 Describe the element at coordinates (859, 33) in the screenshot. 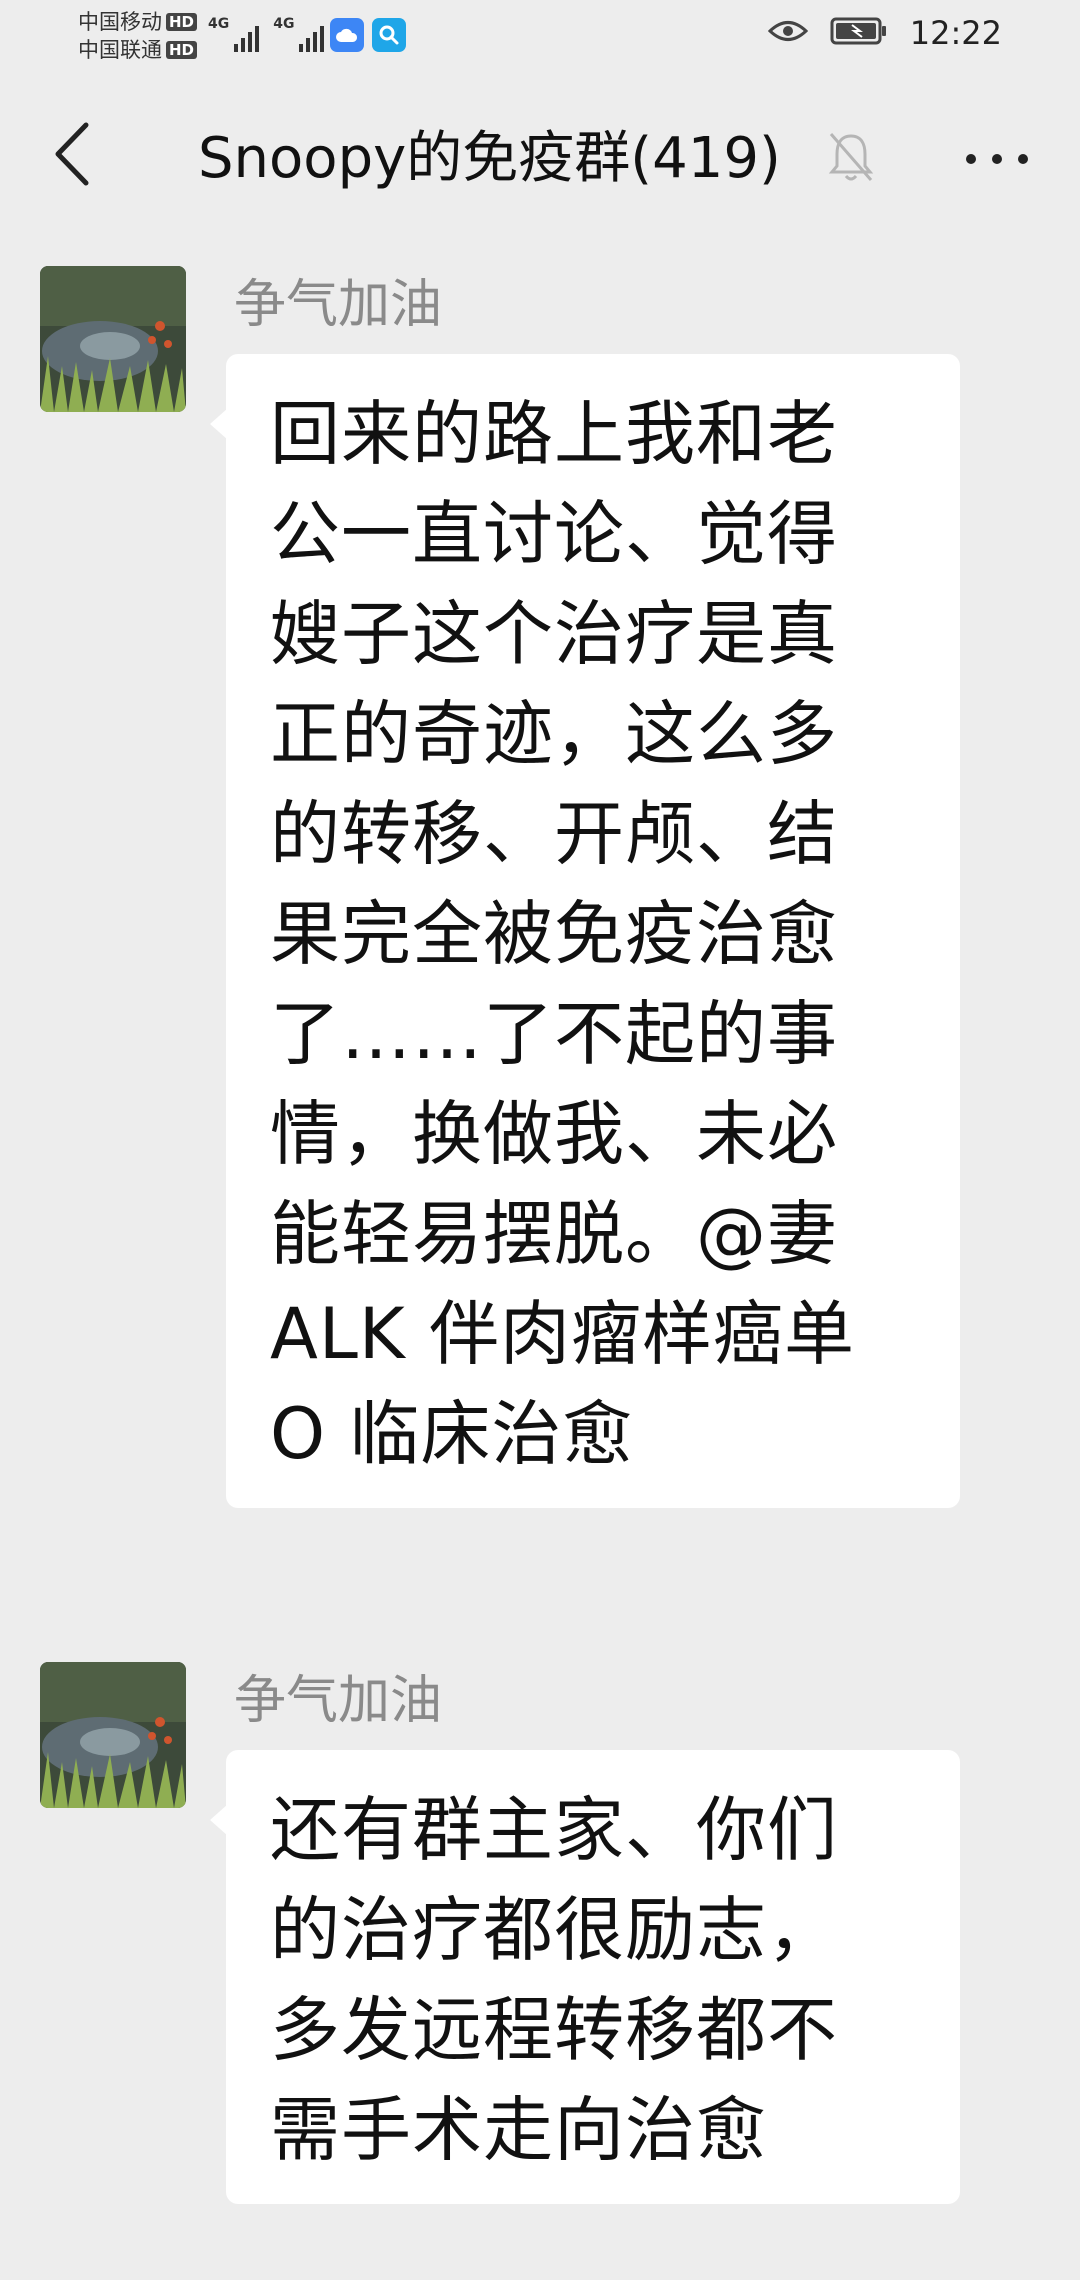

I see `battery-icon` at that location.